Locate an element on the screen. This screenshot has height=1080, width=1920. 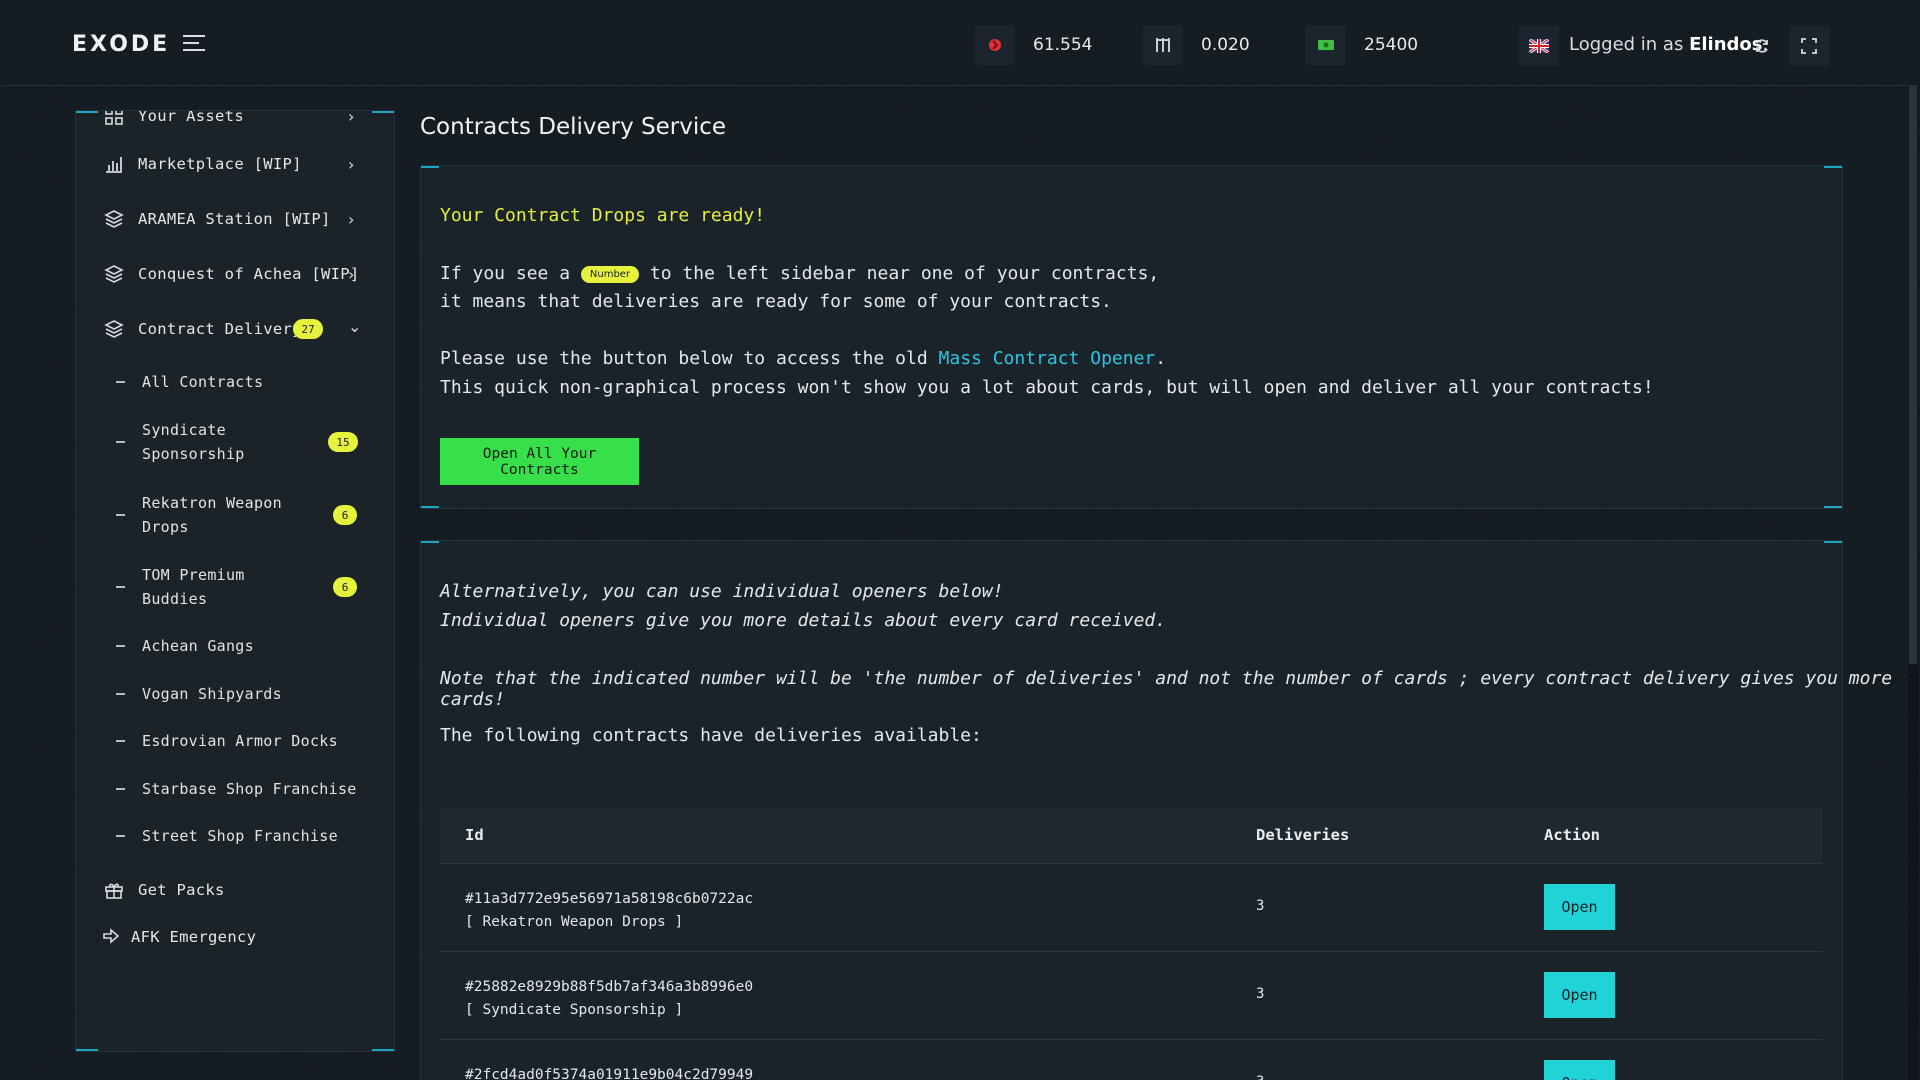
scrollbar-thumb is located at coordinates (1913, 375).